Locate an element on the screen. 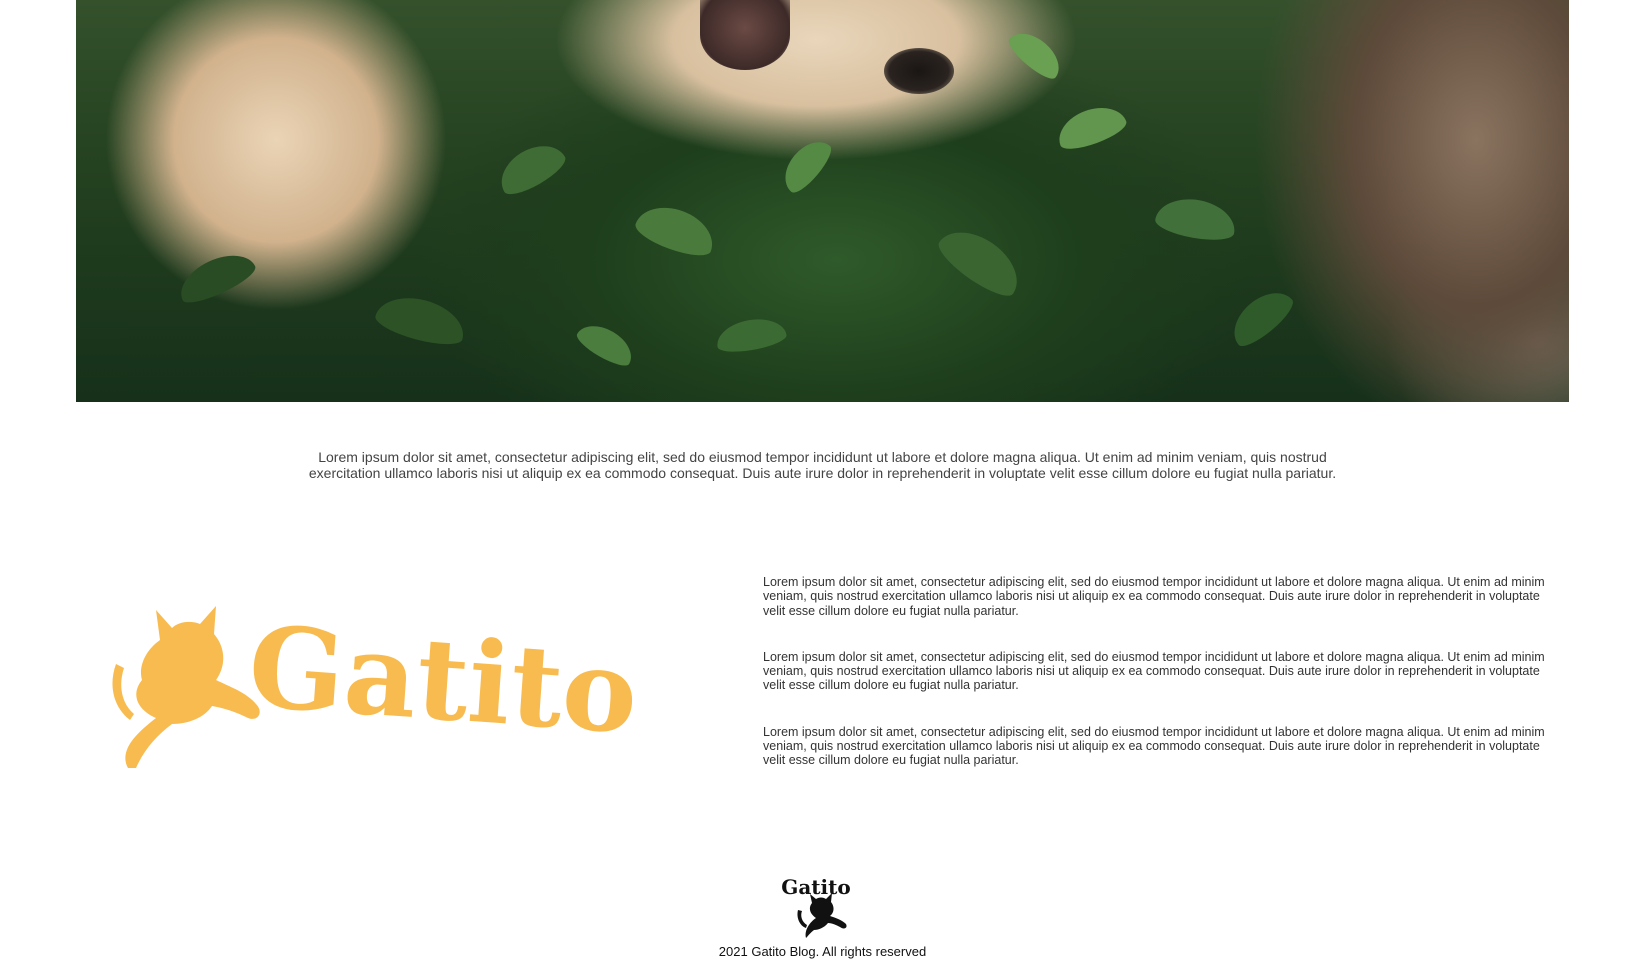 This screenshot has height=968, width=1645. gatito-logo: Gatito is located at coordinates (377, 685).